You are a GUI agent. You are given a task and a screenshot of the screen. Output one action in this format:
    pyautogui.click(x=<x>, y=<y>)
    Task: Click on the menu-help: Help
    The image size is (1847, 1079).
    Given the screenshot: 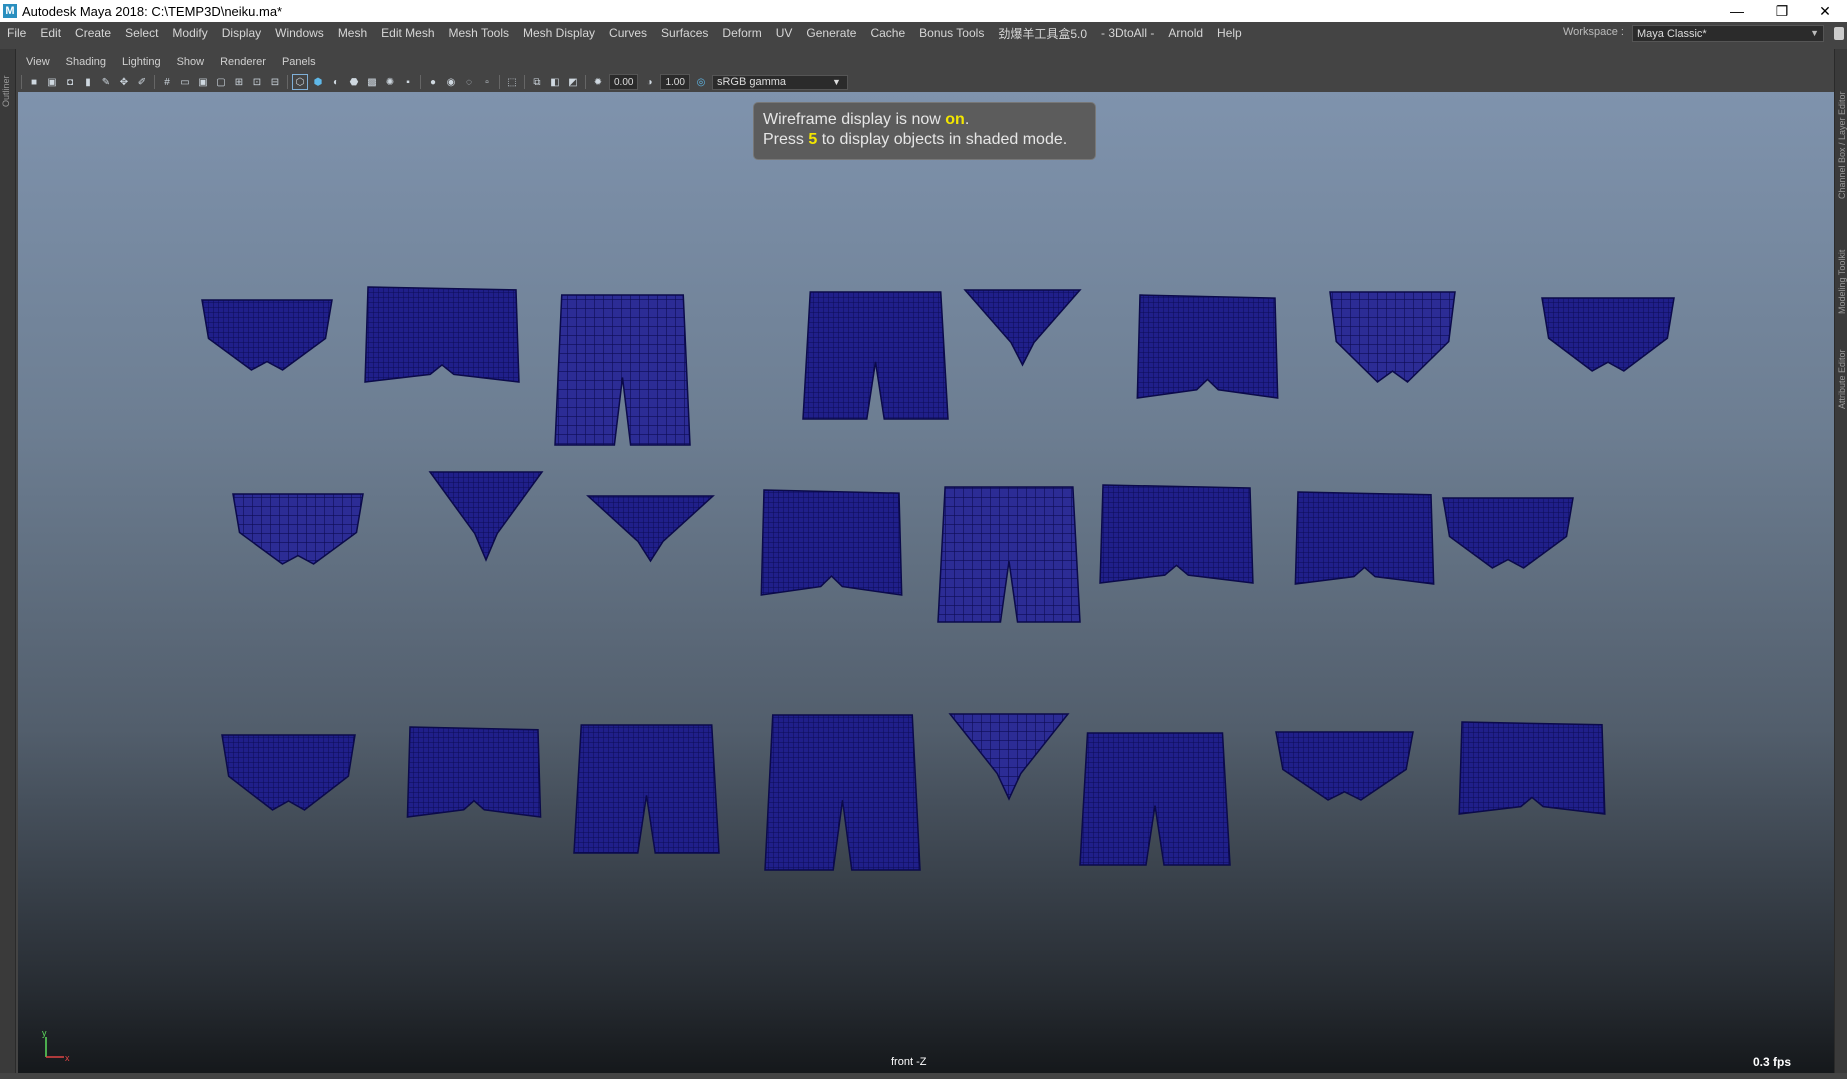 What is the action you would take?
    pyautogui.click(x=1229, y=33)
    